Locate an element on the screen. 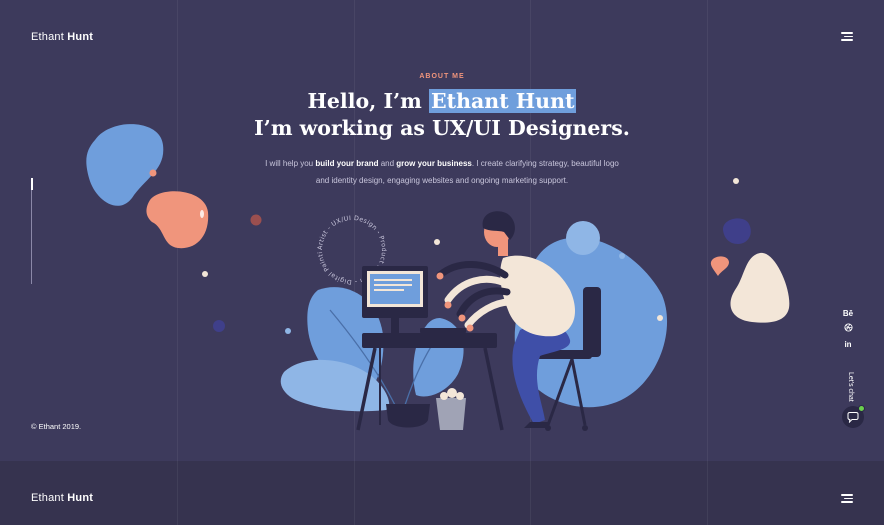 The height and width of the screenshot is (525, 884). dribbble-icon is located at coordinates (848, 327).